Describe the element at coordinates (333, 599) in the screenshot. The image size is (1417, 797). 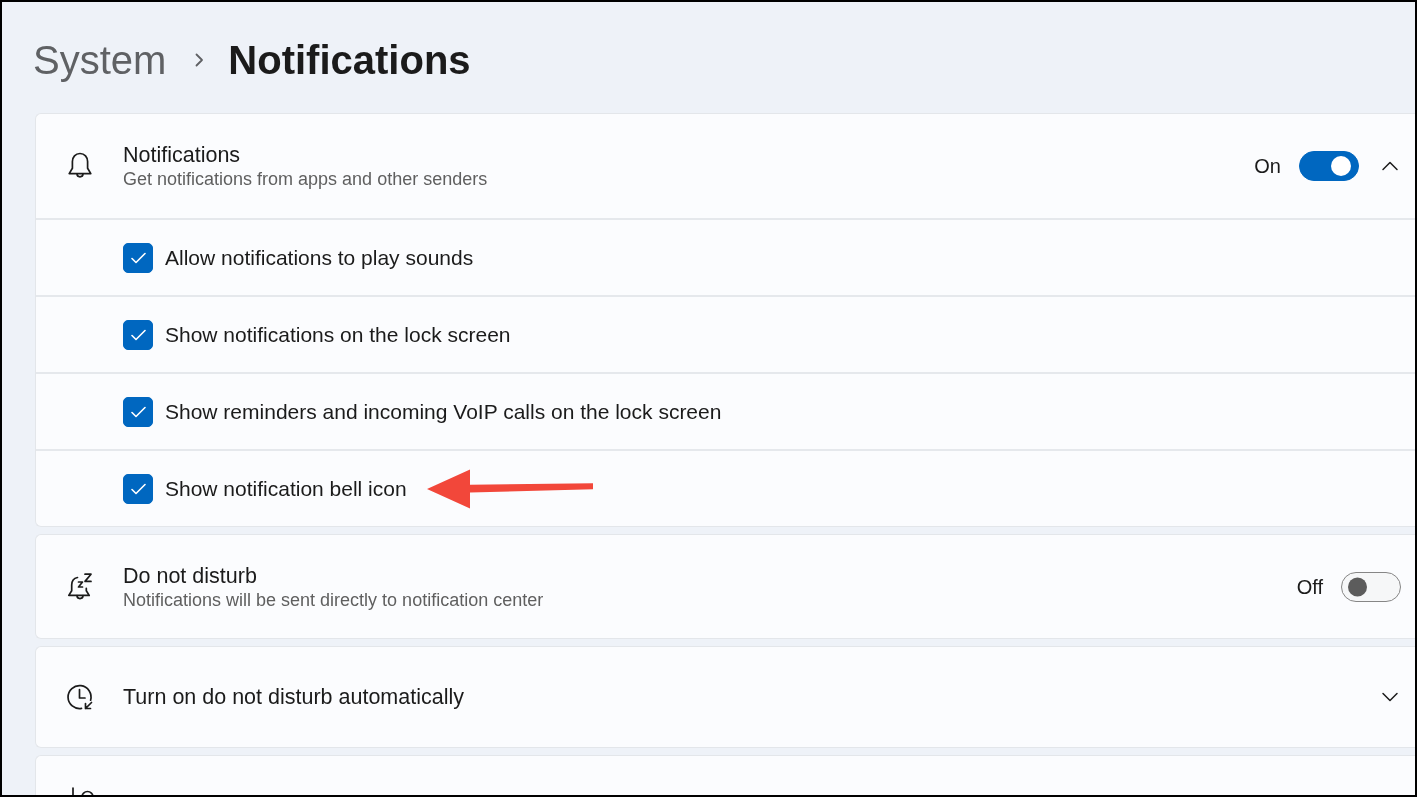
I see `setting-description: Notifications will be sent directly to notification center` at that location.